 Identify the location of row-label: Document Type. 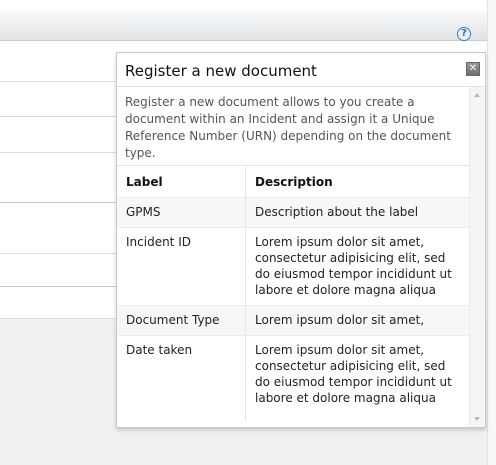
(181, 320).